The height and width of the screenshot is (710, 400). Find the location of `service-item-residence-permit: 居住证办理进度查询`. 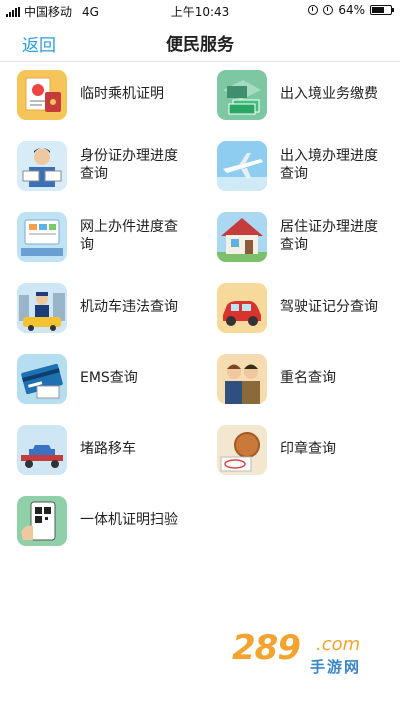

service-item-residence-permit: 居住证办理进度查询 is located at coordinates (300, 236).